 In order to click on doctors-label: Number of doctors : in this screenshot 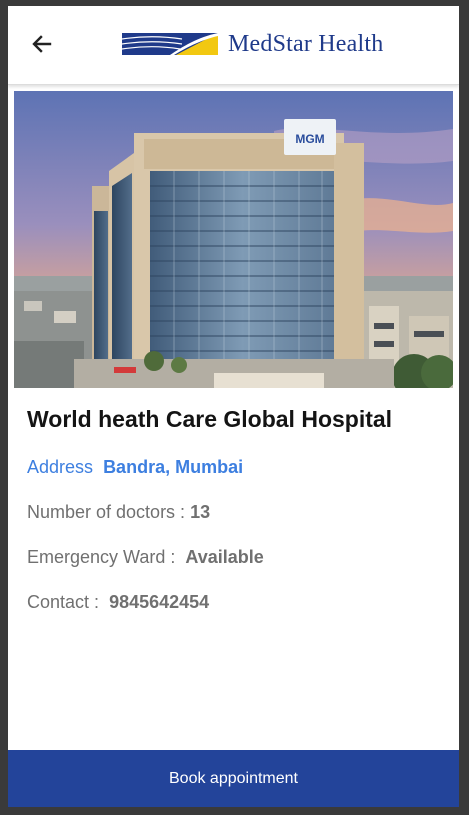, I will do `click(106, 512)`.